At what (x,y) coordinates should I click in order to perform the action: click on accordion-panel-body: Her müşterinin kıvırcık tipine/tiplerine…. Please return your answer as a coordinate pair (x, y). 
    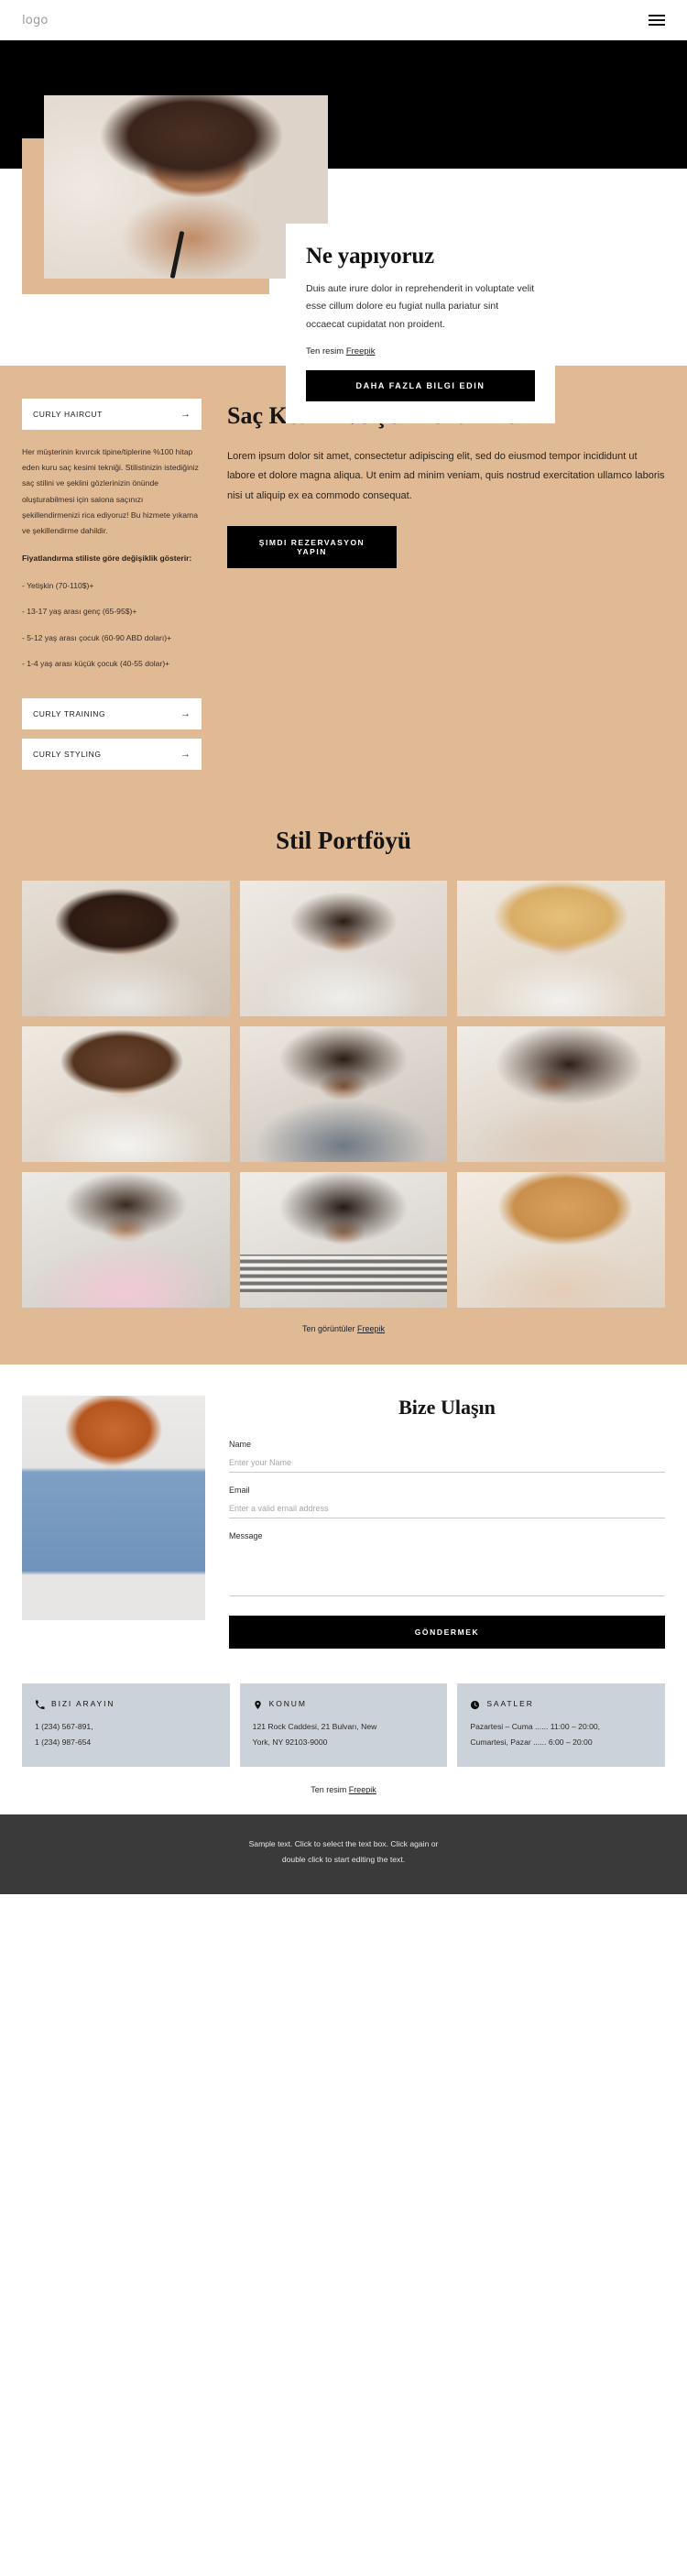
    Looking at the image, I should click on (111, 491).